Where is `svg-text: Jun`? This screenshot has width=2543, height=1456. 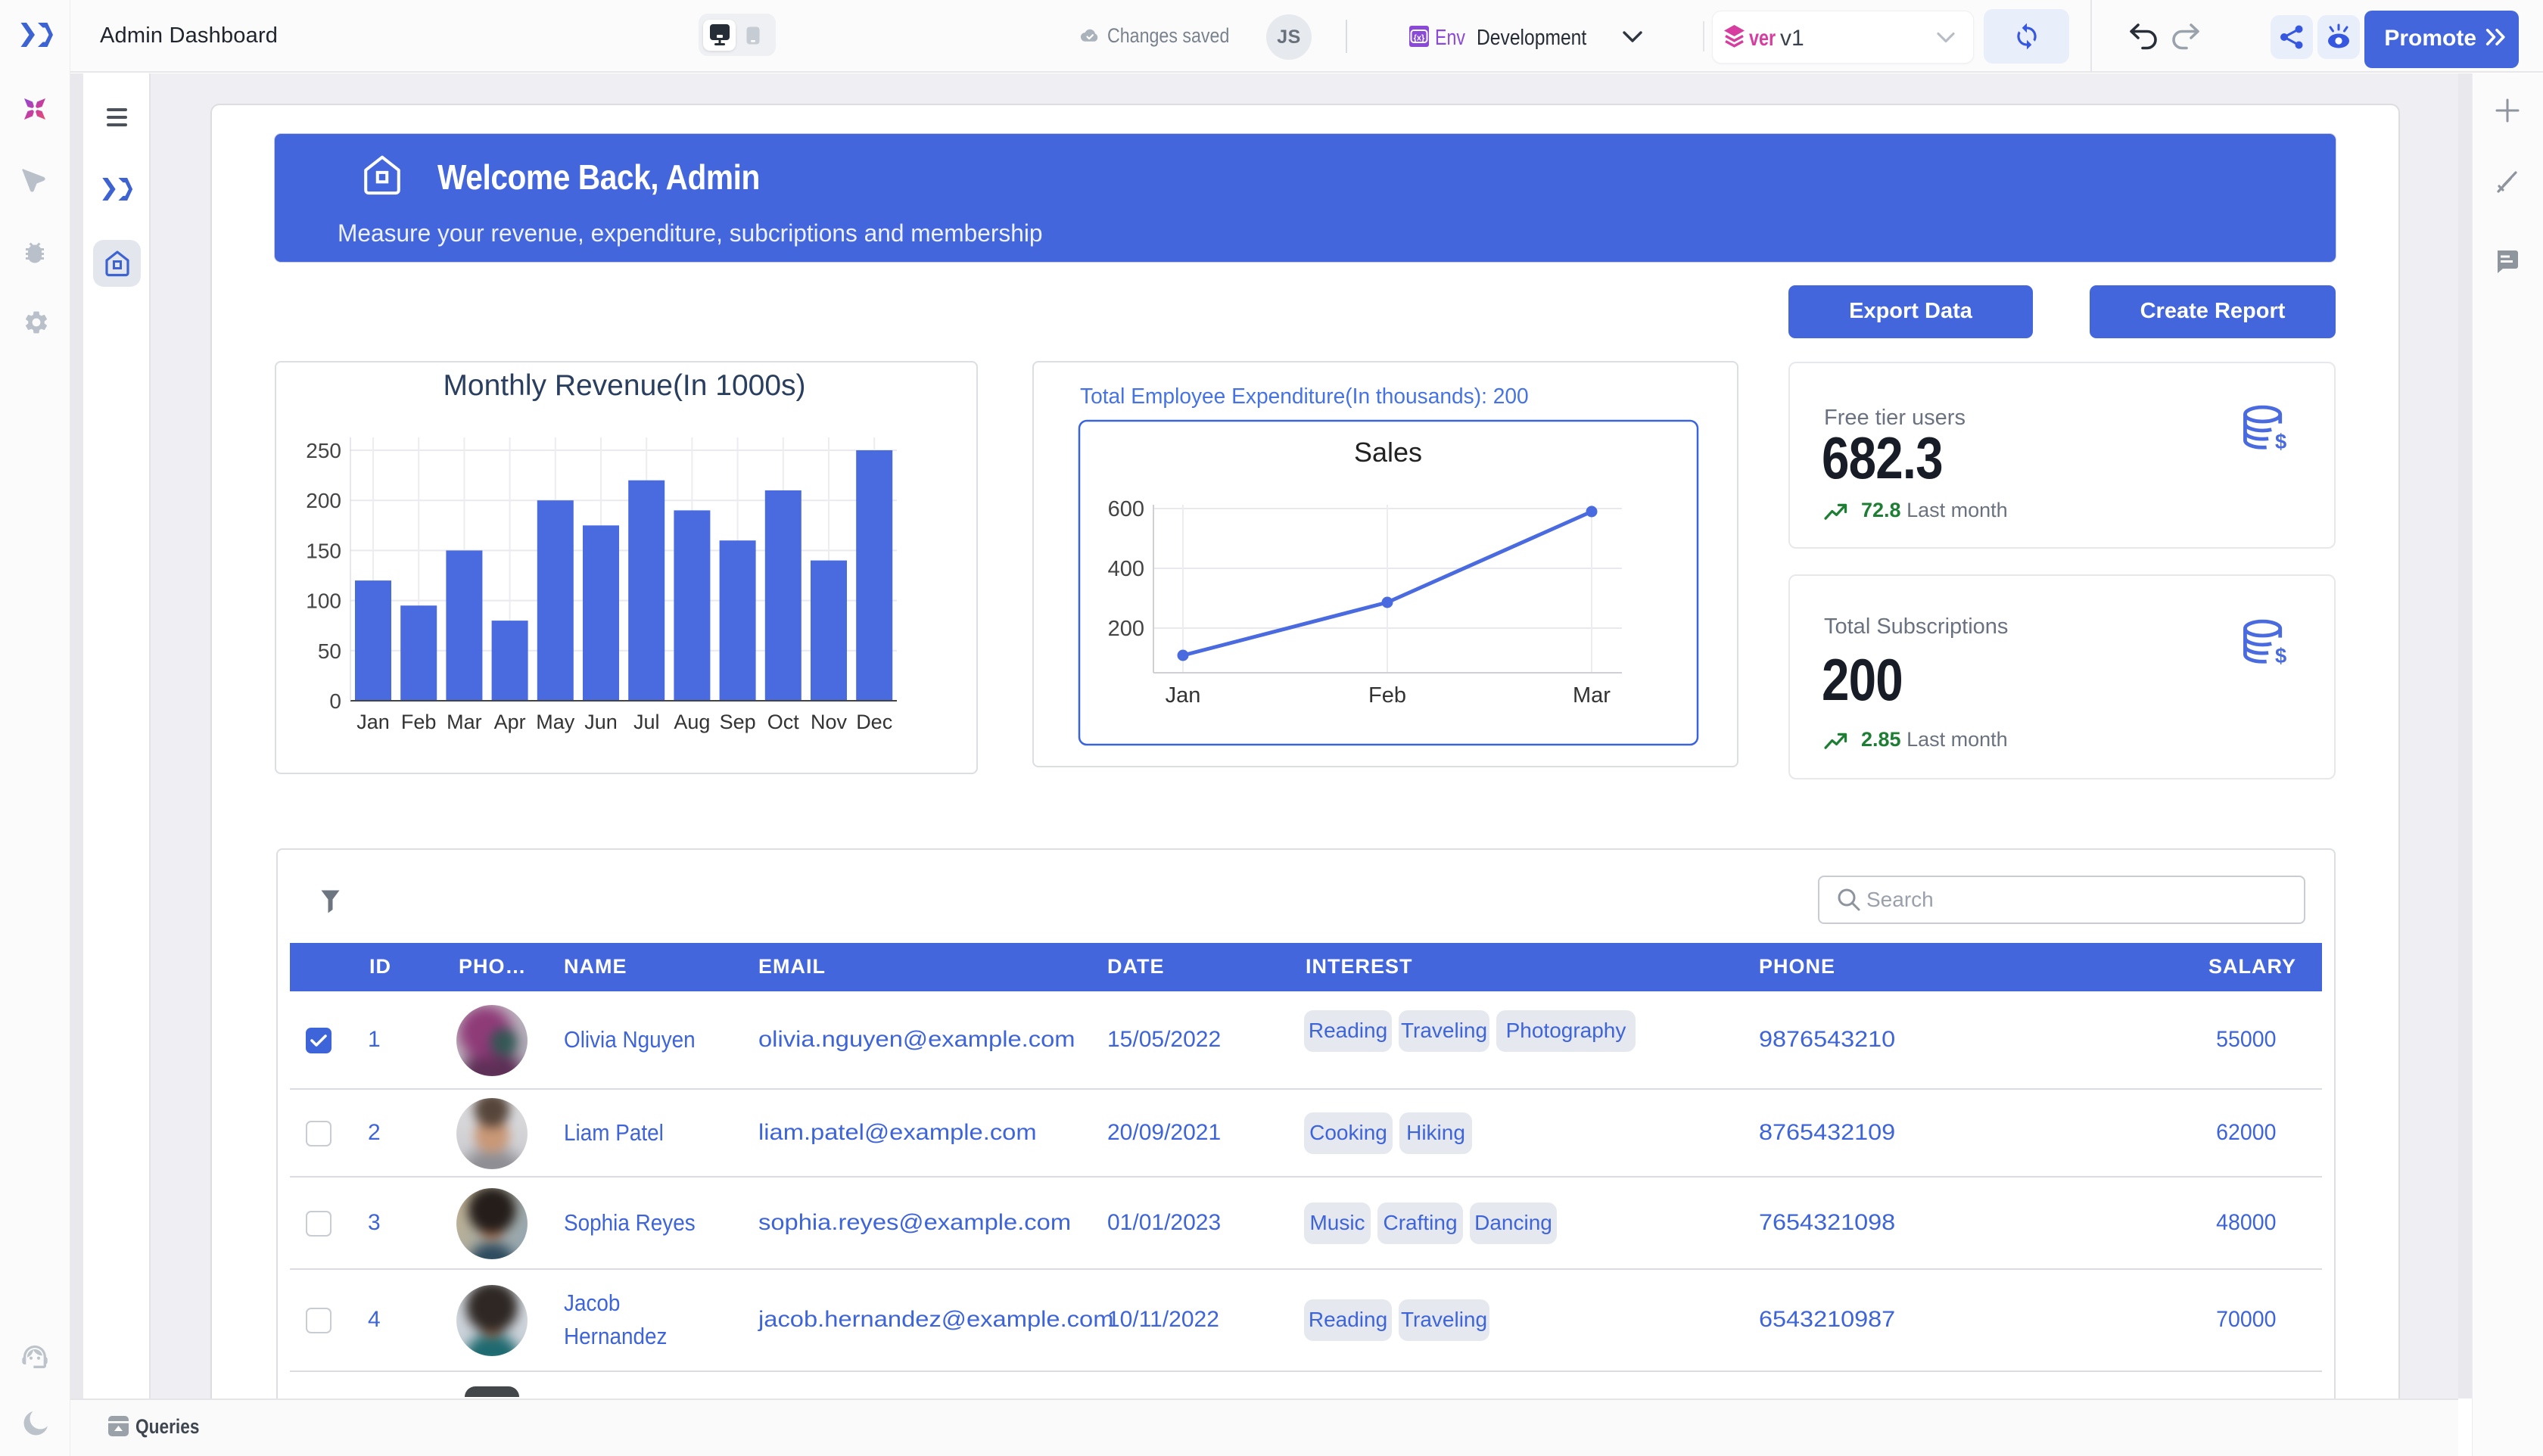
svg-text: Jun is located at coordinates (601, 722).